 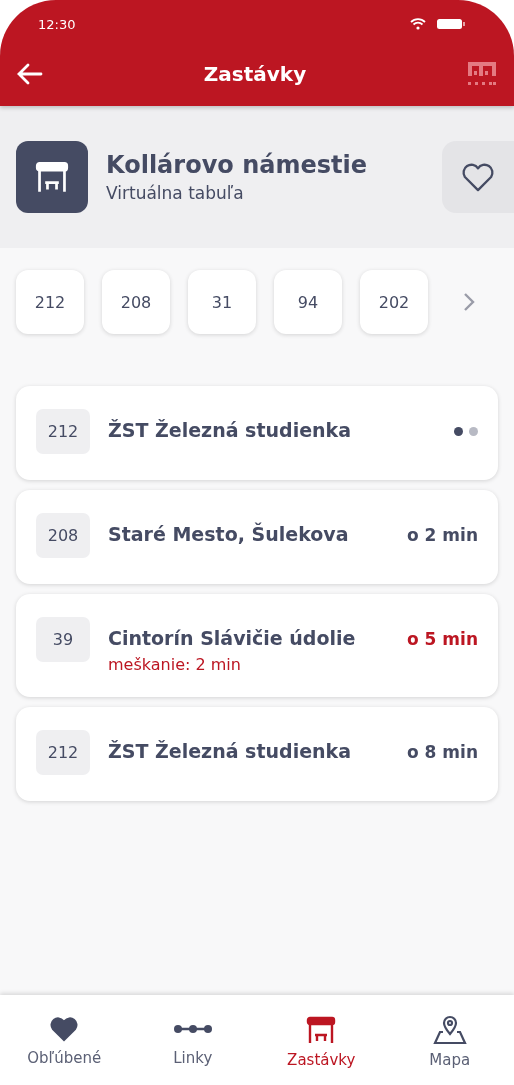 I want to click on destination: Staré Mesto, Šulekova, so click(x=229, y=534).